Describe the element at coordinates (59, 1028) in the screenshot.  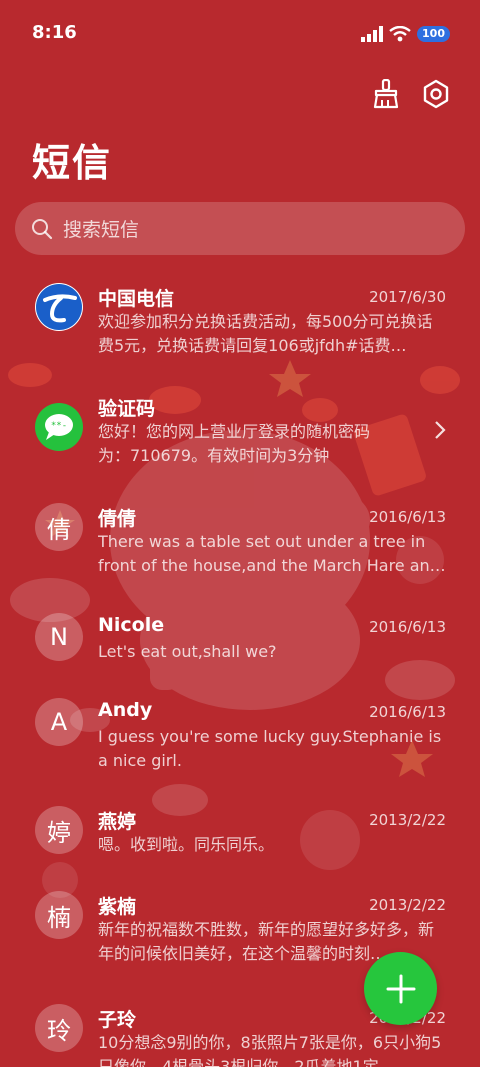
I see `avatar: 玲` at that location.